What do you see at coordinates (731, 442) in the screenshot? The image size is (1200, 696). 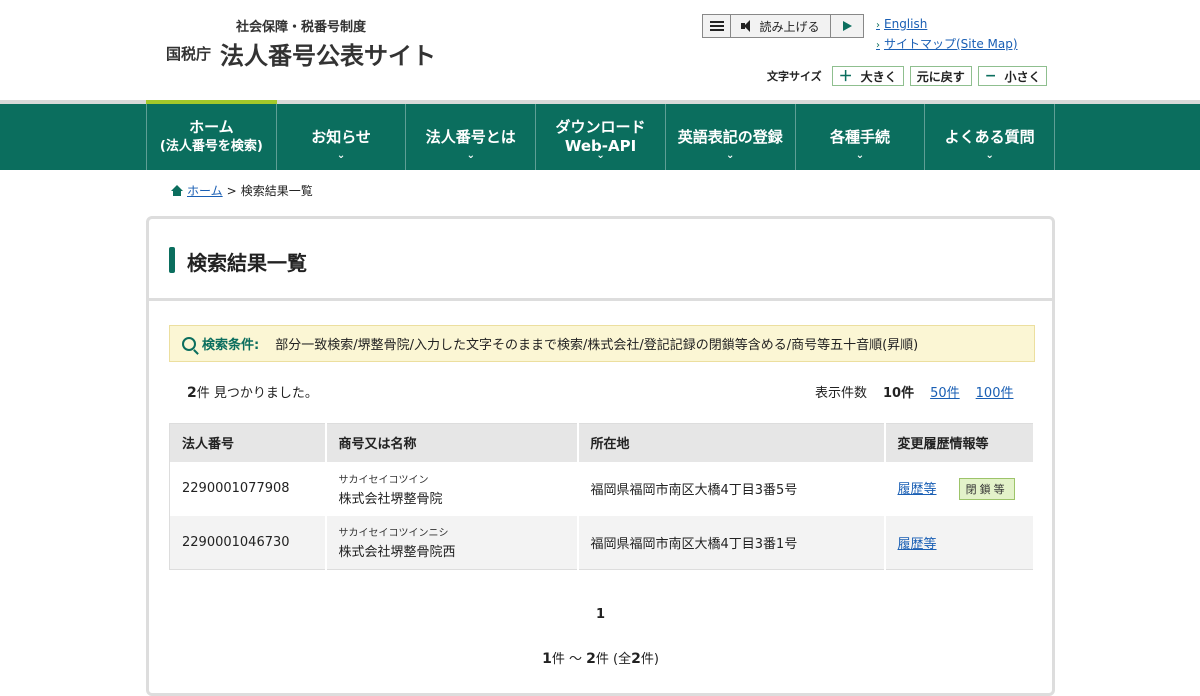 I see `column-header-address: 所在地` at bounding box center [731, 442].